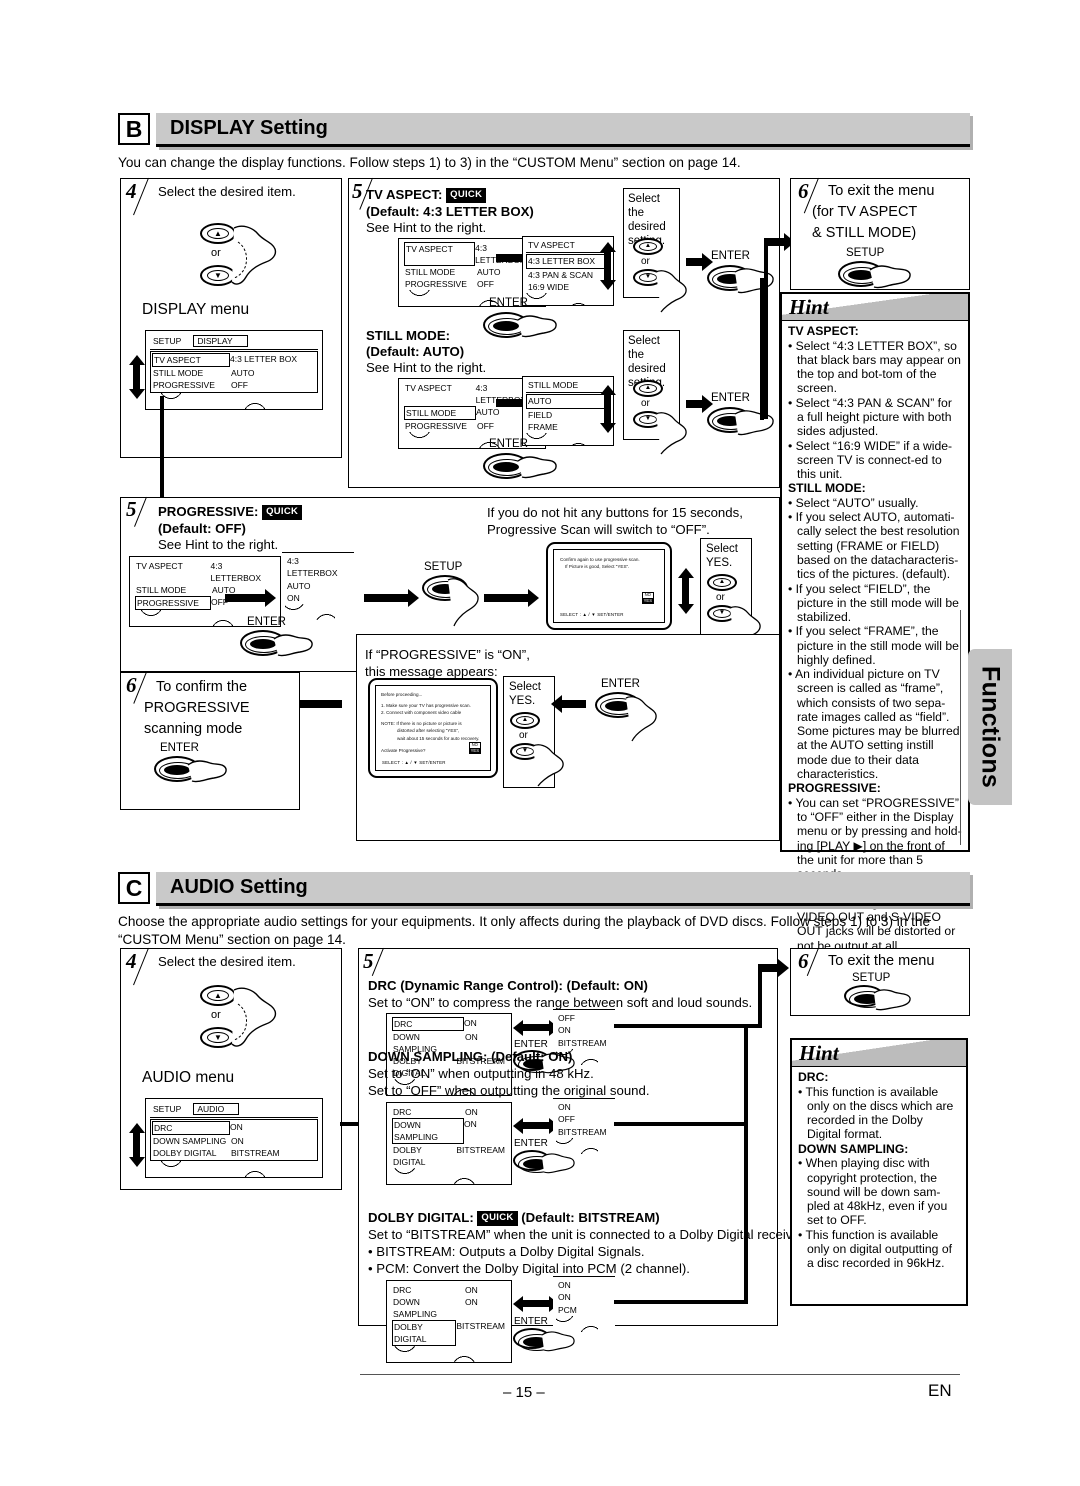 The width and height of the screenshot is (1080, 1486). I want to click on row-label: DRC, so click(191, 1128).